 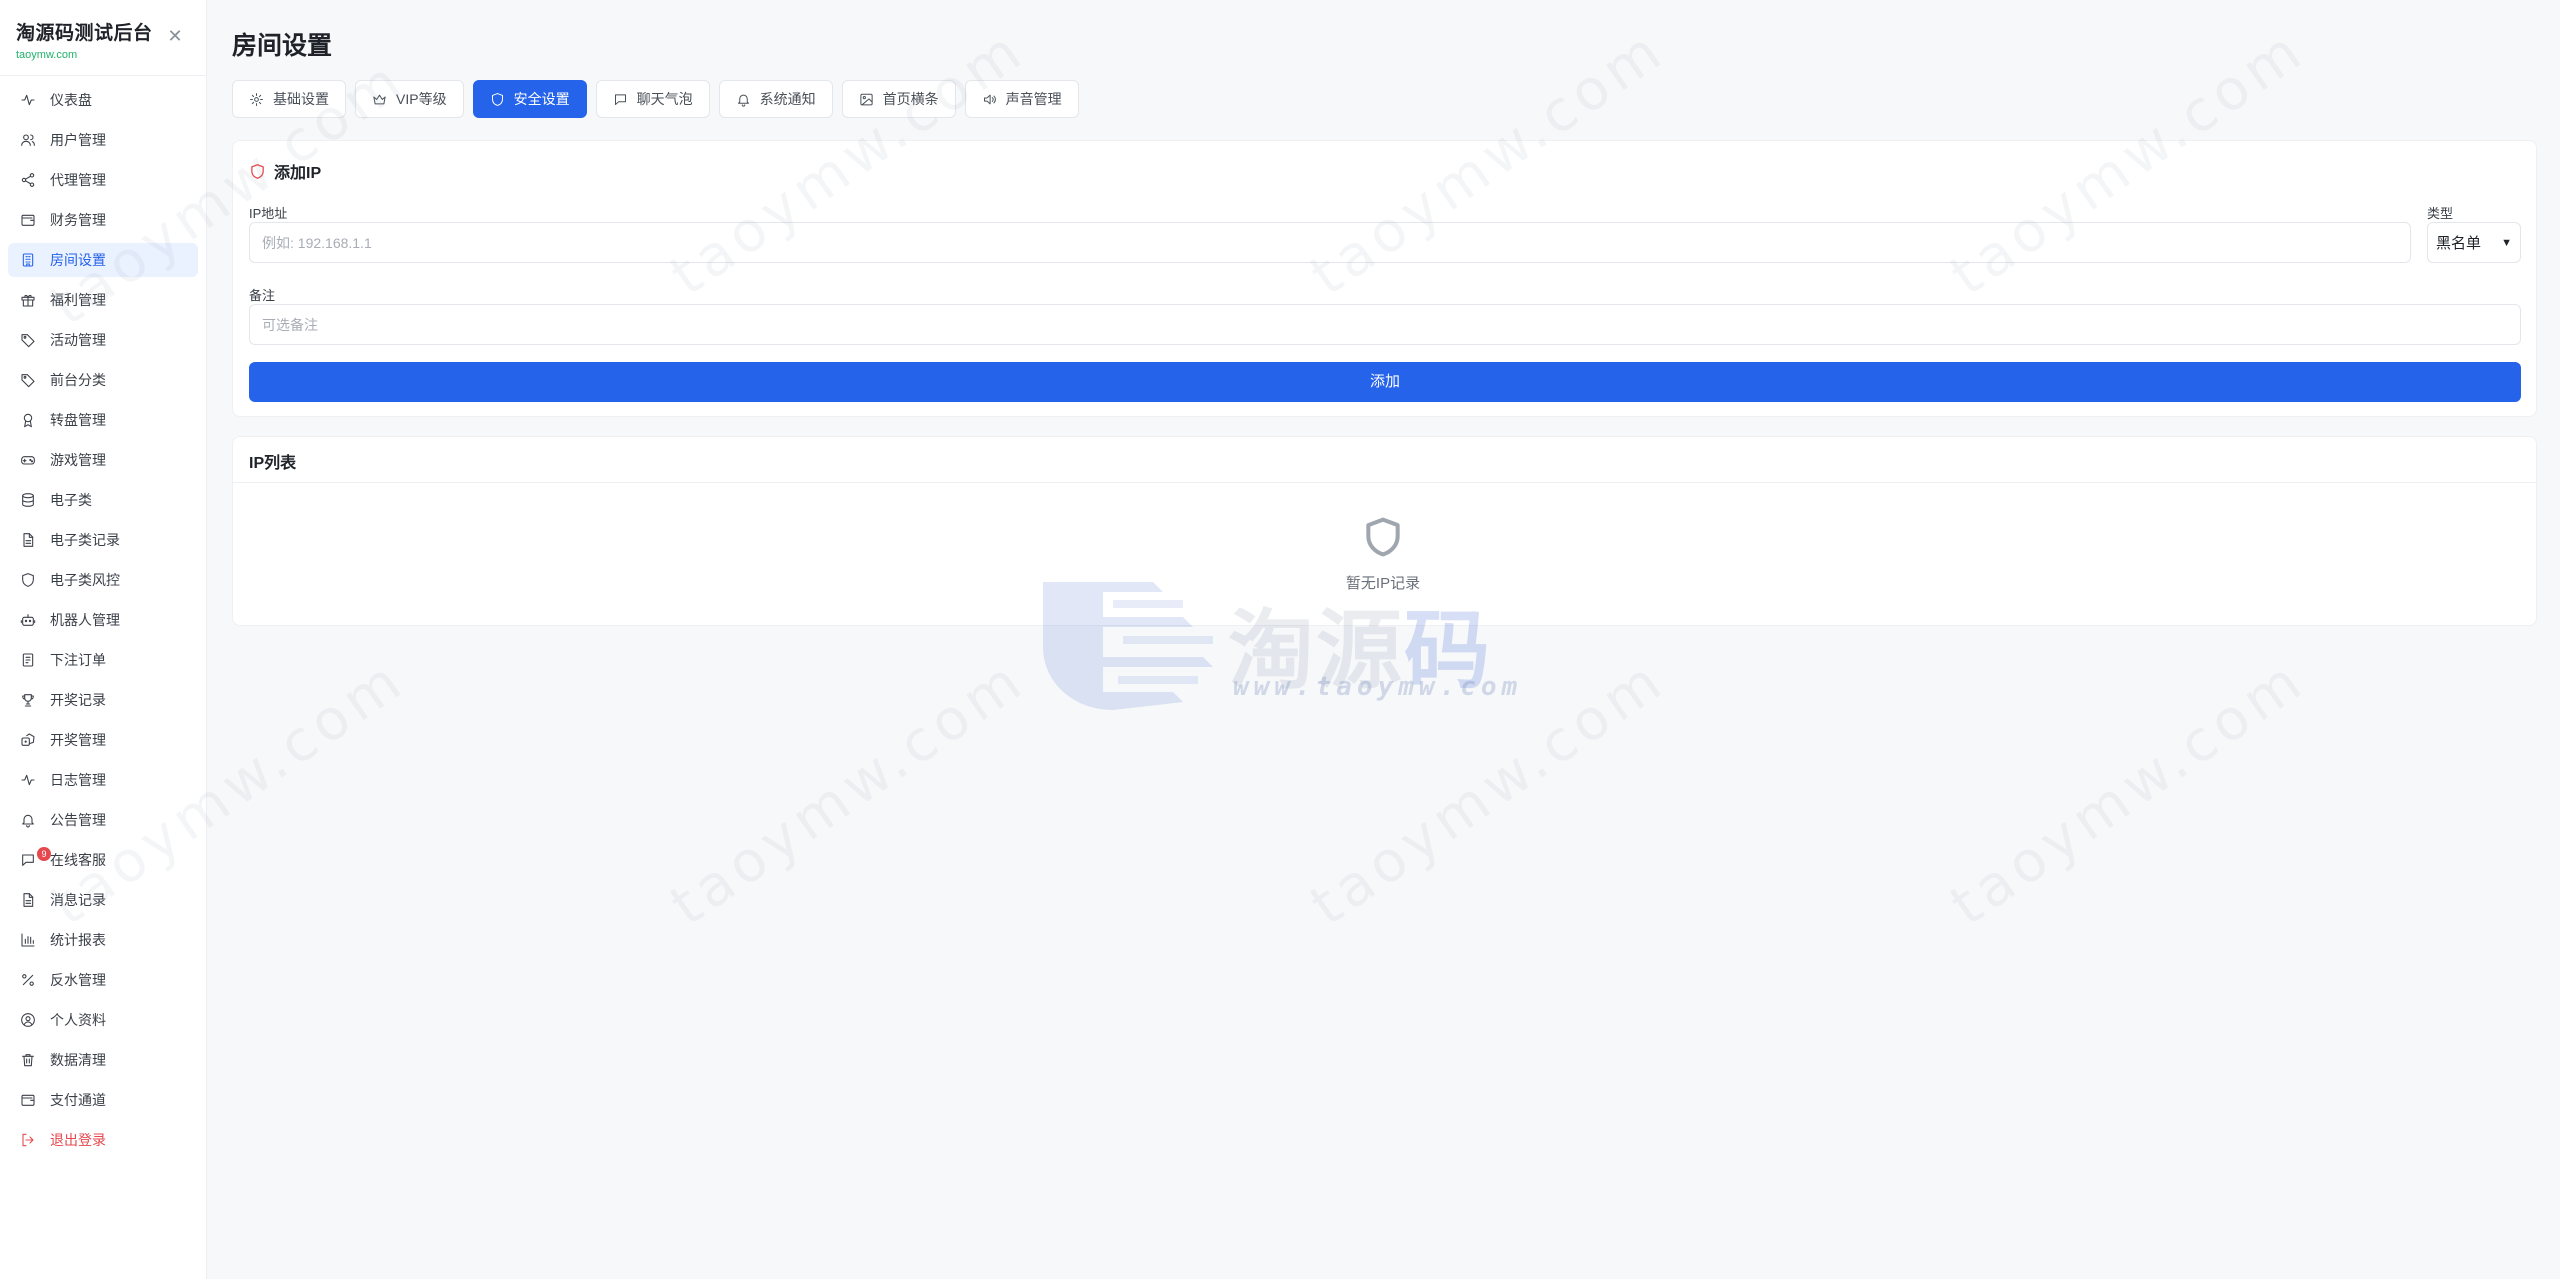 I want to click on sidebar-item-2: 代理管理, so click(x=103, y=180).